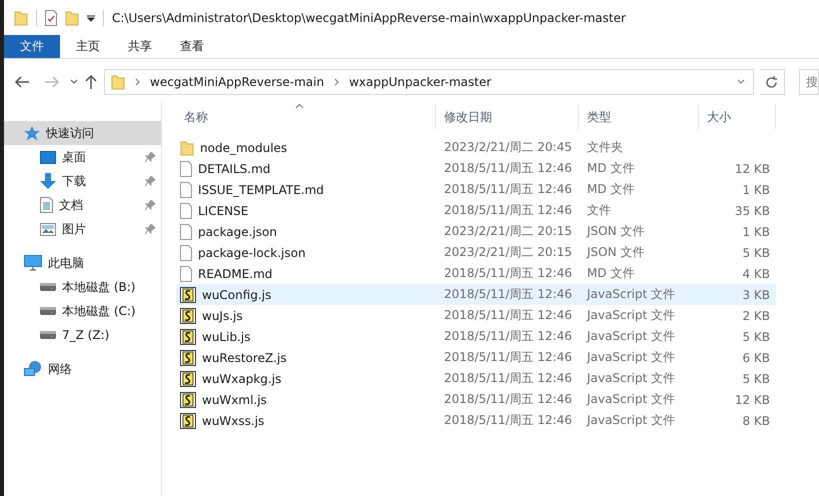 The image size is (819, 496). What do you see at coordinates (48, 287) in the screenshot?
I see `drive-icon` at bounding box center [48, 287].